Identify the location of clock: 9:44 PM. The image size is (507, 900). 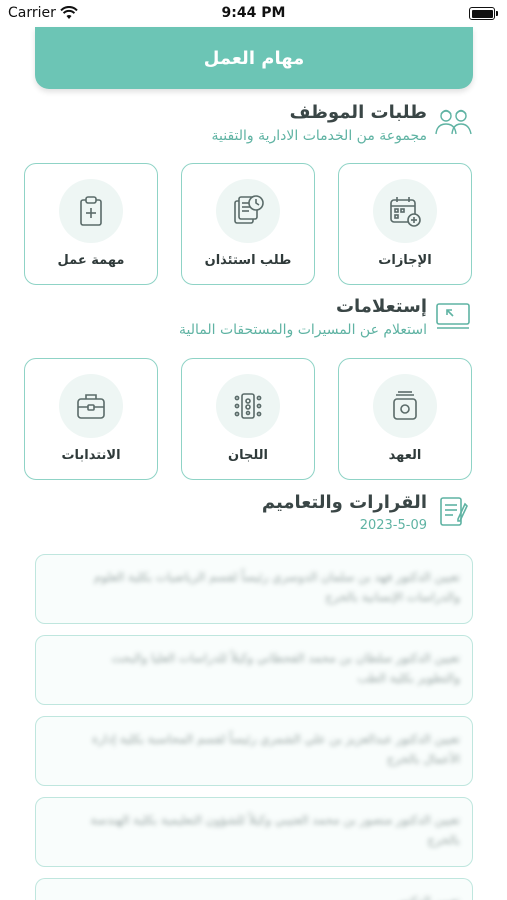
(253, 13).